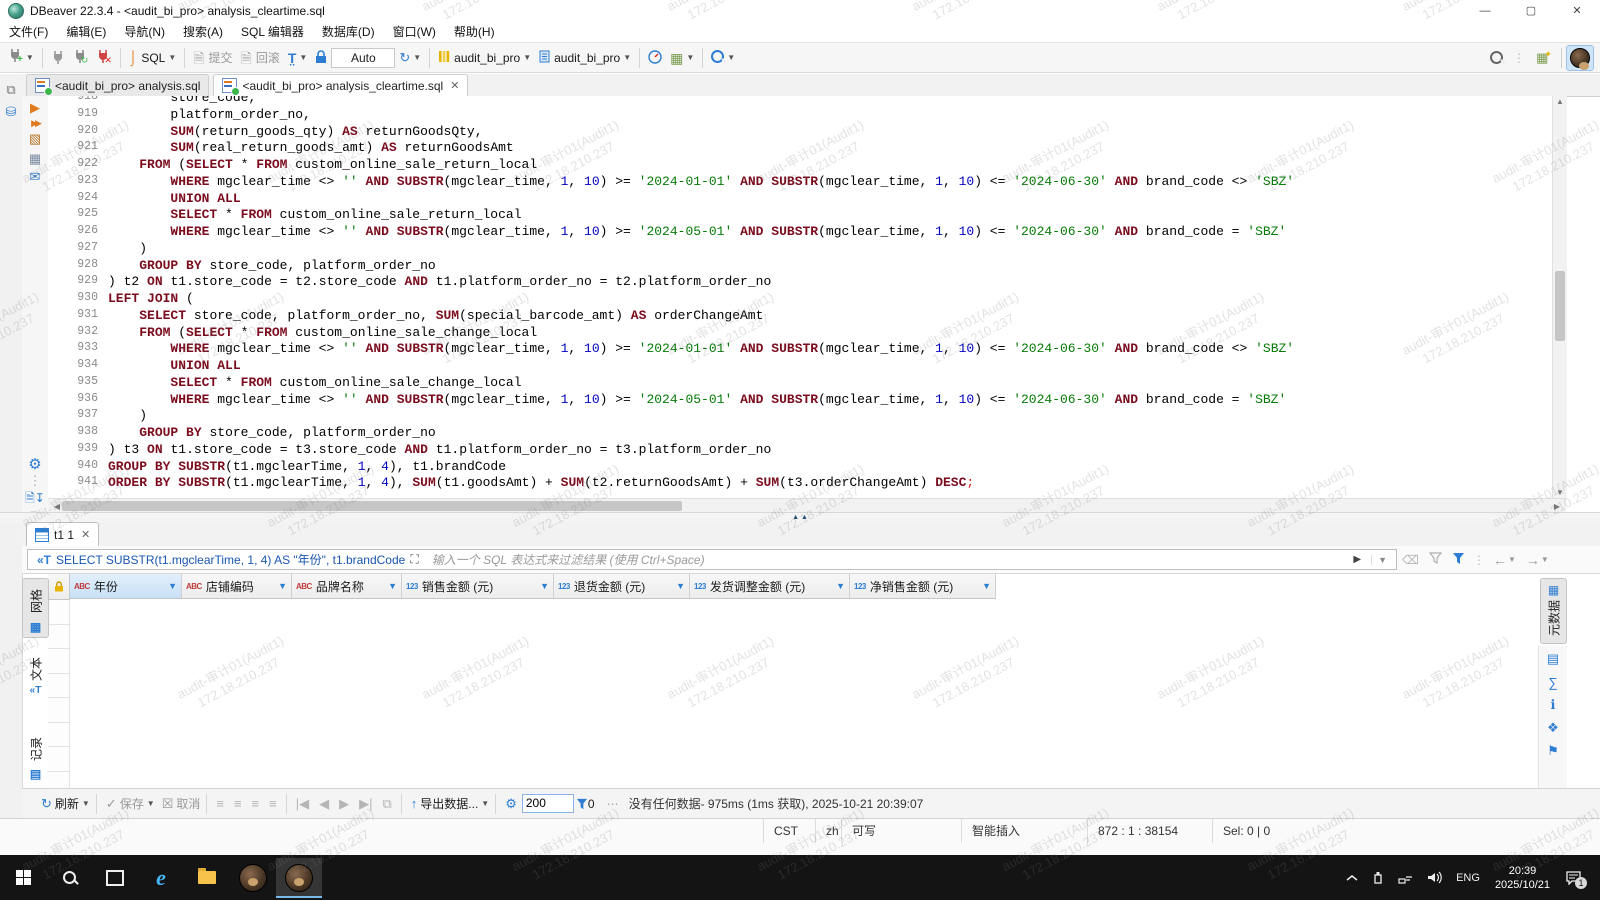  What do you see at coordinates (220, 803) in the screenshot?
I see `add-row-icon: ≡` at bounding box center [220, 803].